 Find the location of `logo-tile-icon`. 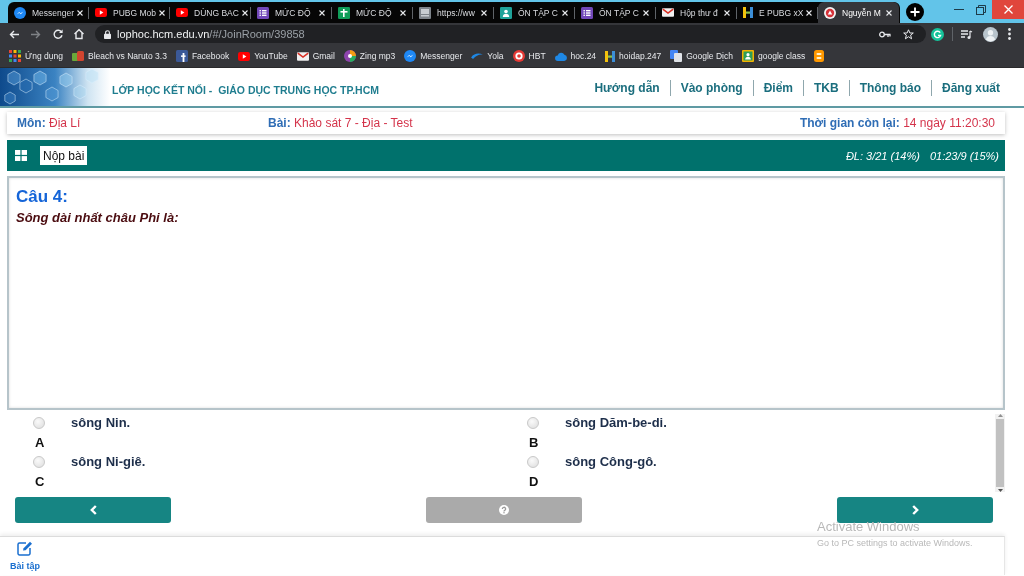

logo-tile-icon is located at coordinates (181, 56).